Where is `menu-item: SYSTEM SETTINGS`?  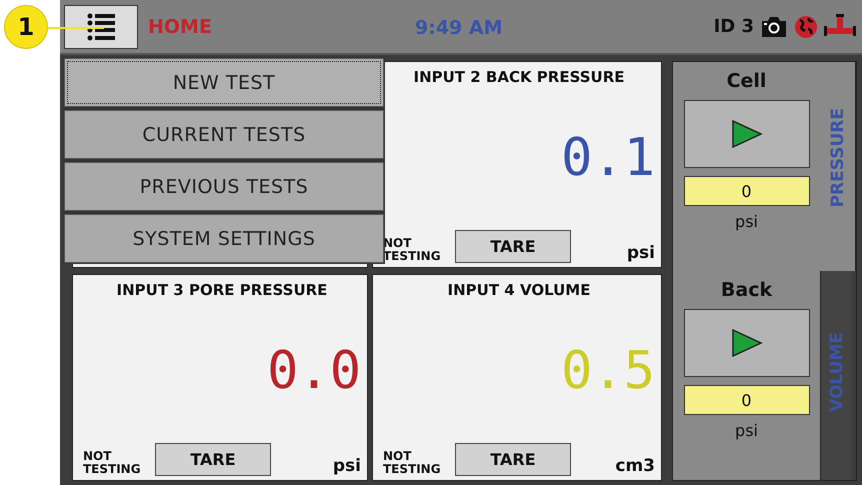
menu-item: SYSTEM SETTINGS is located at coordinates (224, 238).